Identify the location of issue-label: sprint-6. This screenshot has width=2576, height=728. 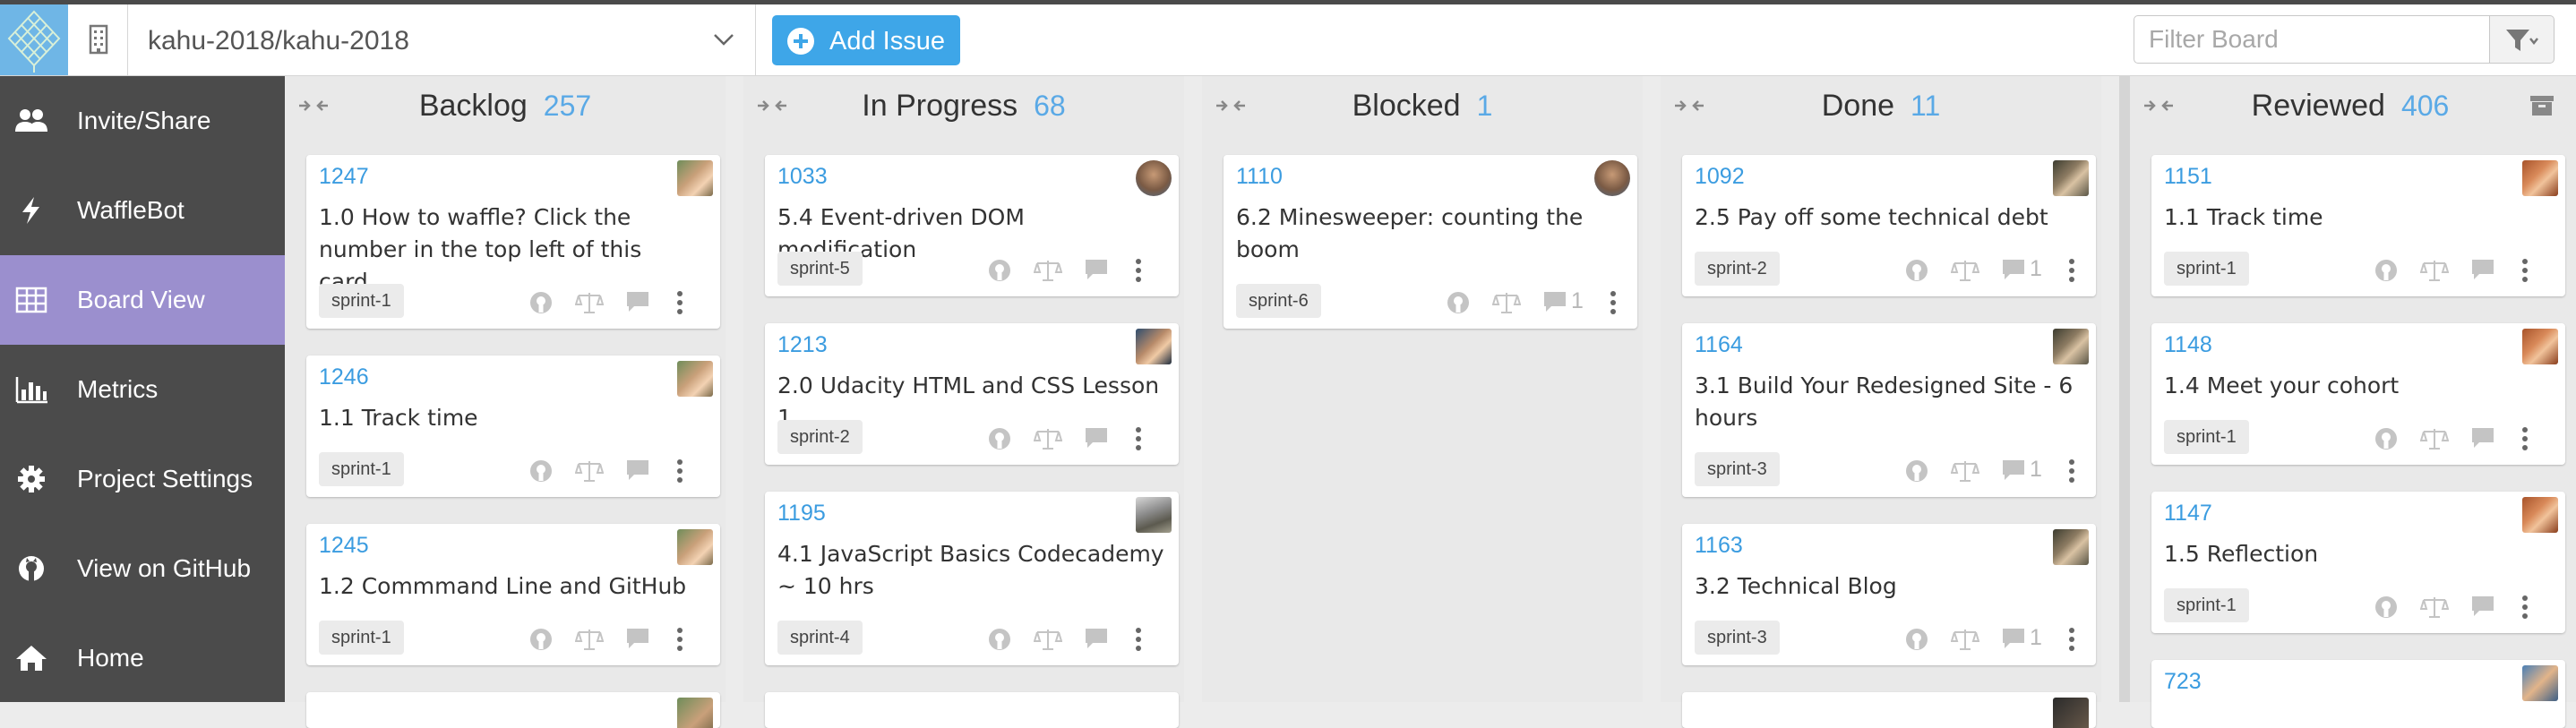
(1278, 301).